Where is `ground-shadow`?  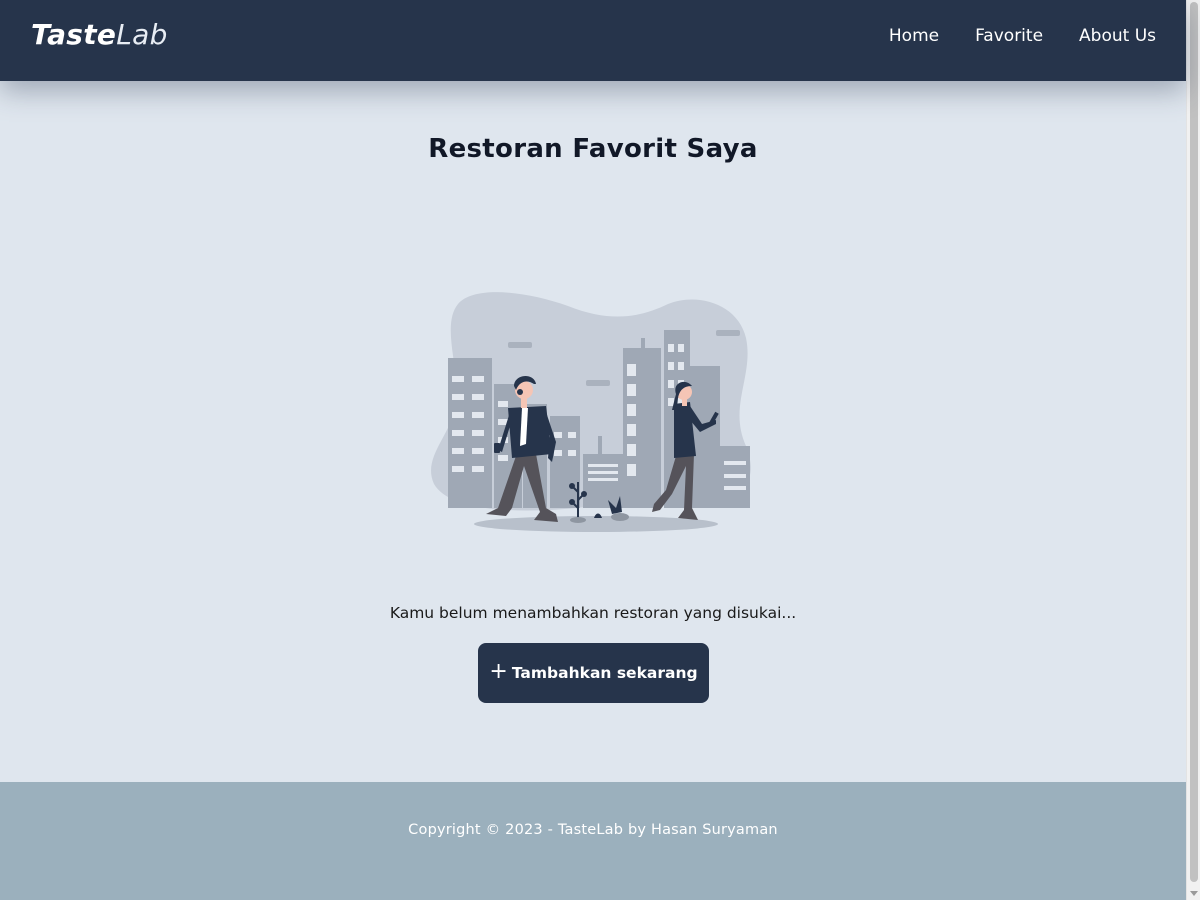 ground-shadow is located at coordinates (596, 524).